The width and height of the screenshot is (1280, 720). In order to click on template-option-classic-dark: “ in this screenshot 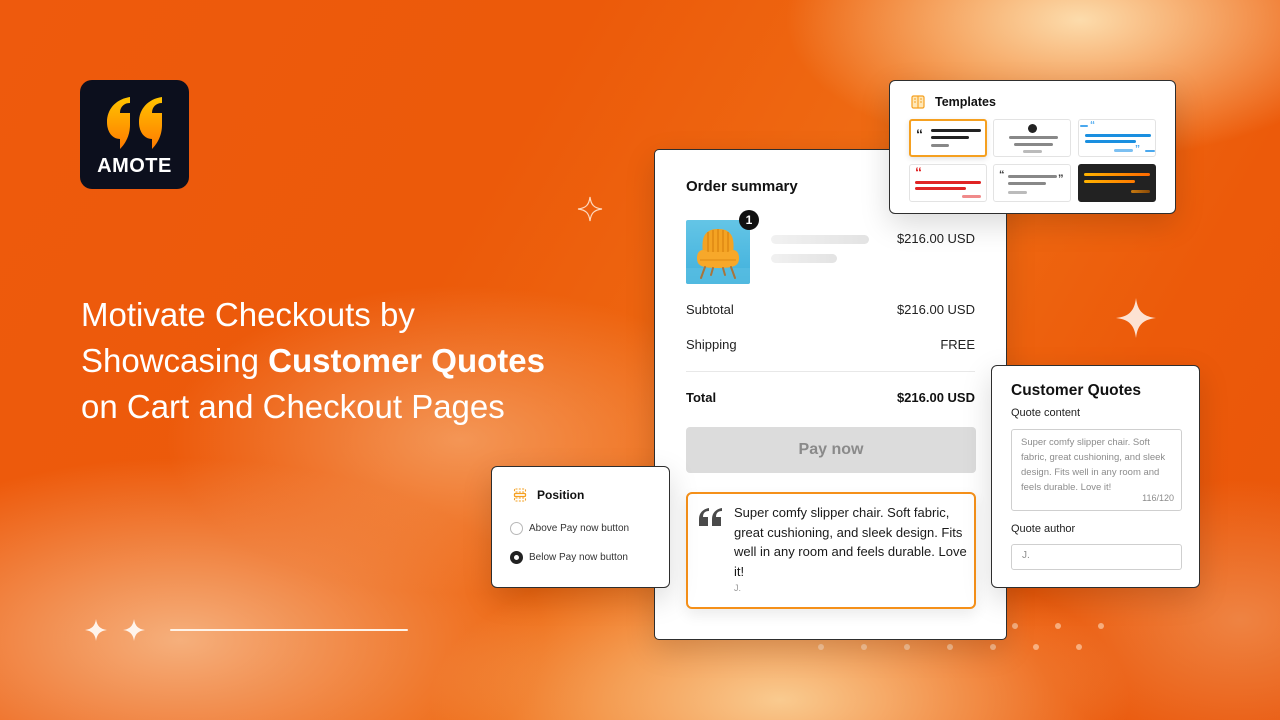, I will do `click(948, 138)`.